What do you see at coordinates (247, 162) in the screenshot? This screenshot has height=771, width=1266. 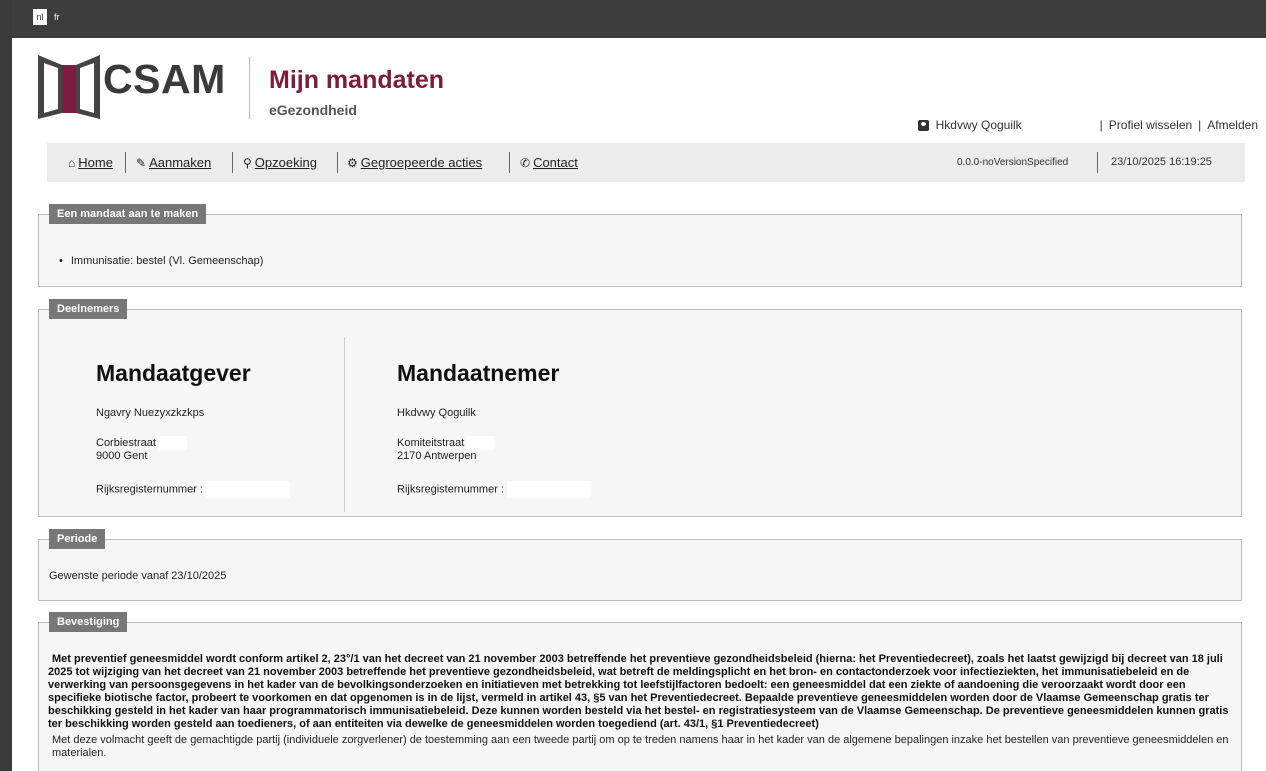 I see `search-icon: ⚲` at bounding box center [247, 162].